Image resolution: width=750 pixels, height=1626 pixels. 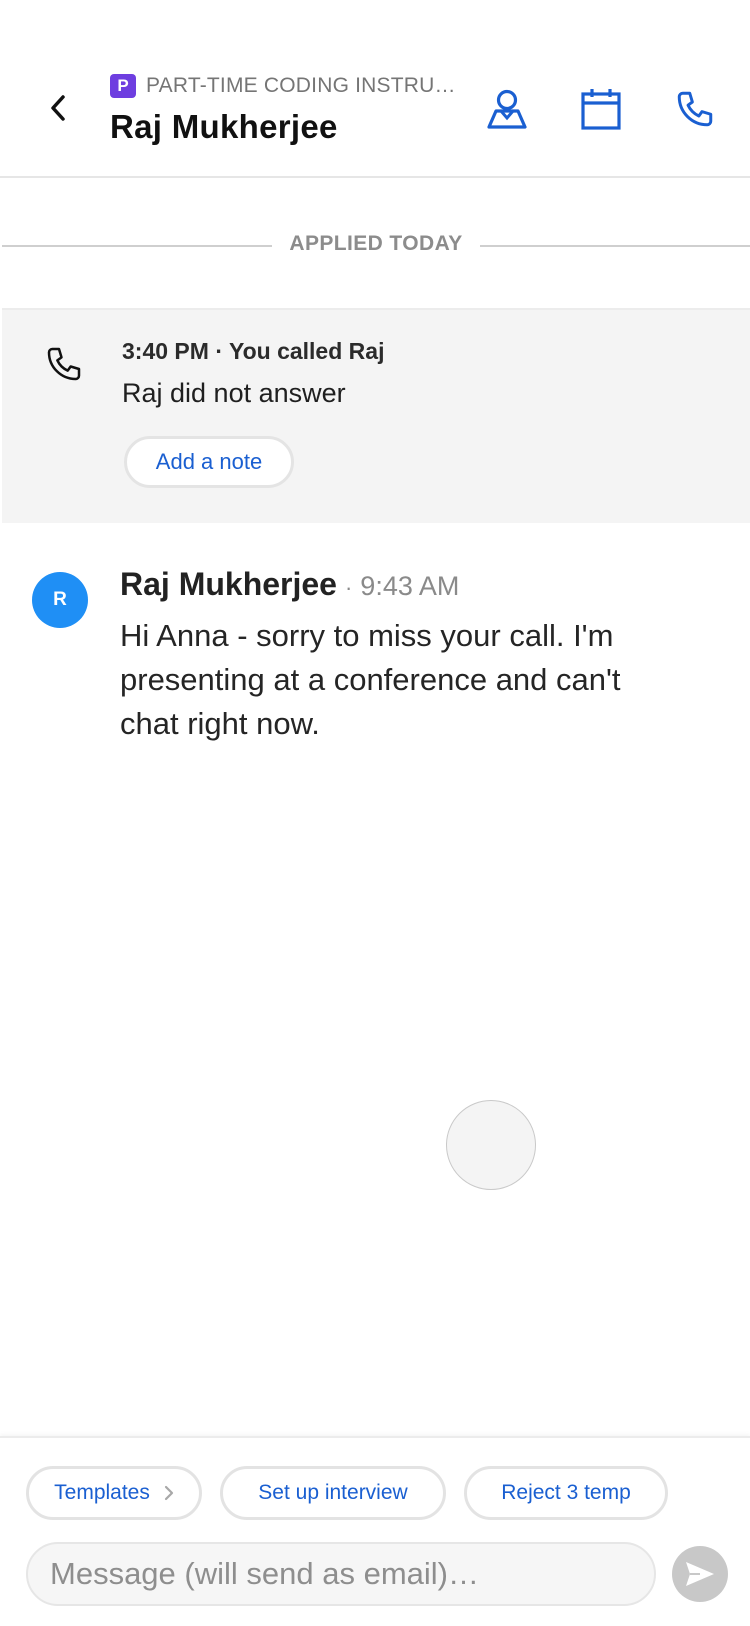 I want to click on touch-indicator, so click(x=491, y=1145).